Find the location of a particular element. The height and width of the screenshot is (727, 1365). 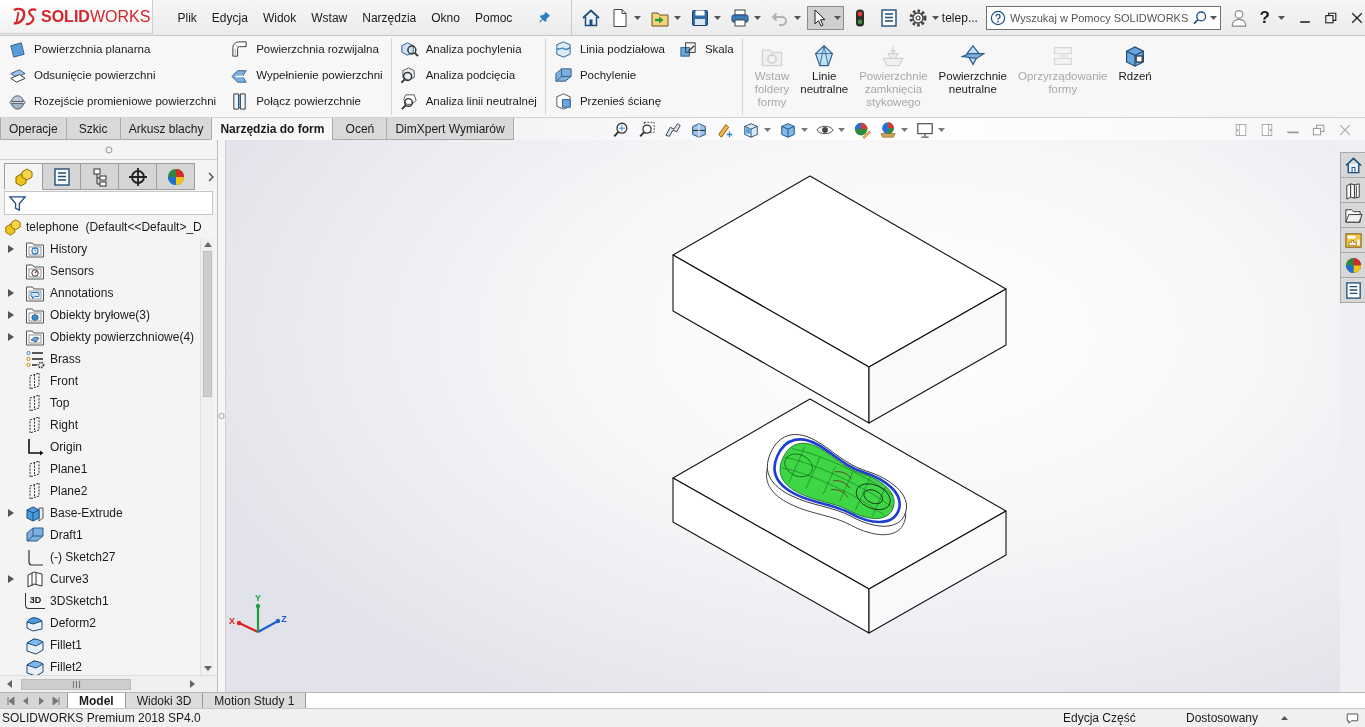

help-button: ? is located at coordinates (1264, 17).